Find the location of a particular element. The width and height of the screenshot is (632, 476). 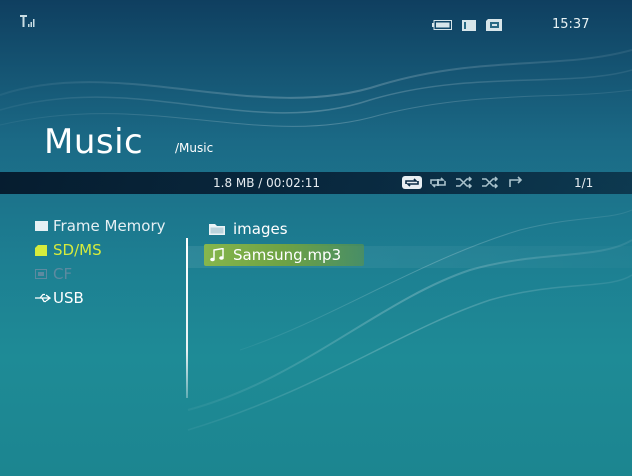

file-label: images is located at coordinates (260, 229).